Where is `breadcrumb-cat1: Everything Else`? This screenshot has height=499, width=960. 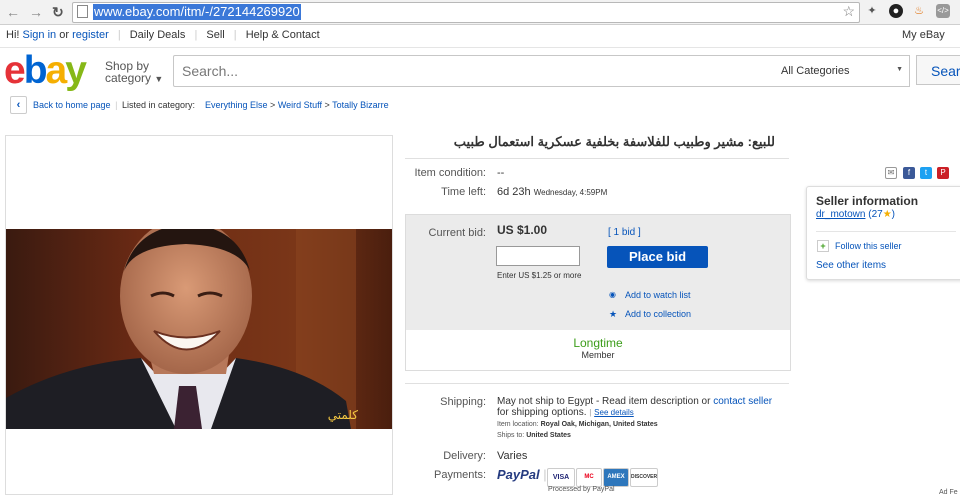
breadcrumb-cat1: Everything Else is located at coordinates (236, 105).